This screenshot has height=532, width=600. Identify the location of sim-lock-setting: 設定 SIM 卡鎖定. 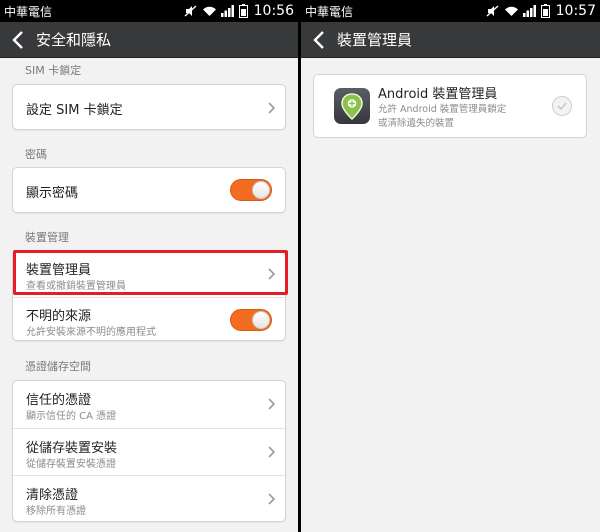
(149, 107).